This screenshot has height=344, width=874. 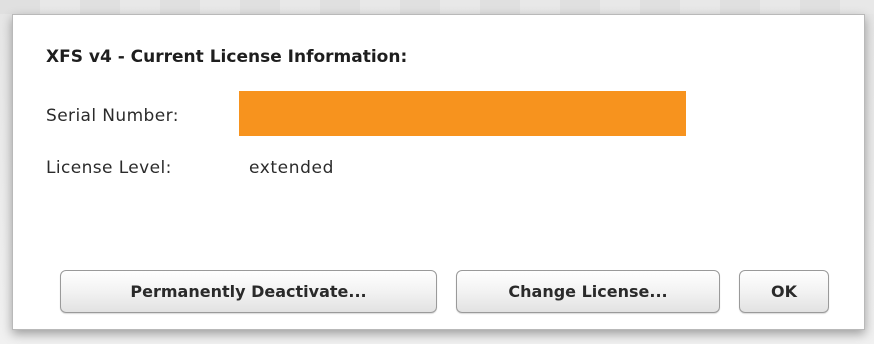 I want to click on background-window-strip, so click(x=437, y=7).